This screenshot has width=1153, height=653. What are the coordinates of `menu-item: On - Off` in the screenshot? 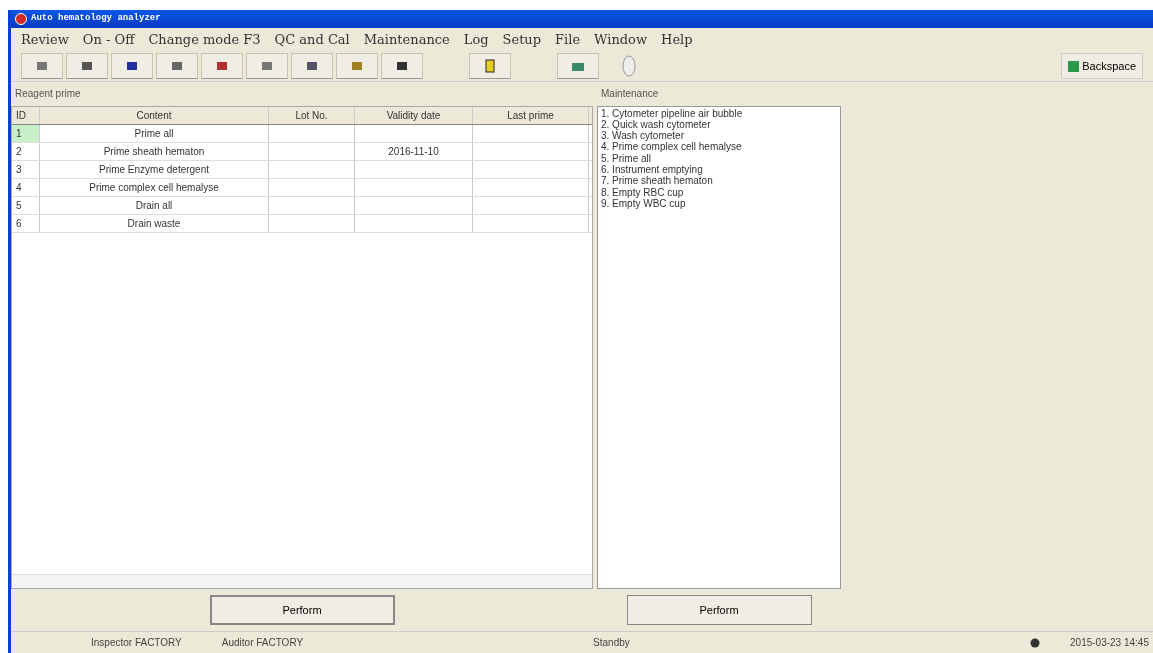 It's located at (108, 40).